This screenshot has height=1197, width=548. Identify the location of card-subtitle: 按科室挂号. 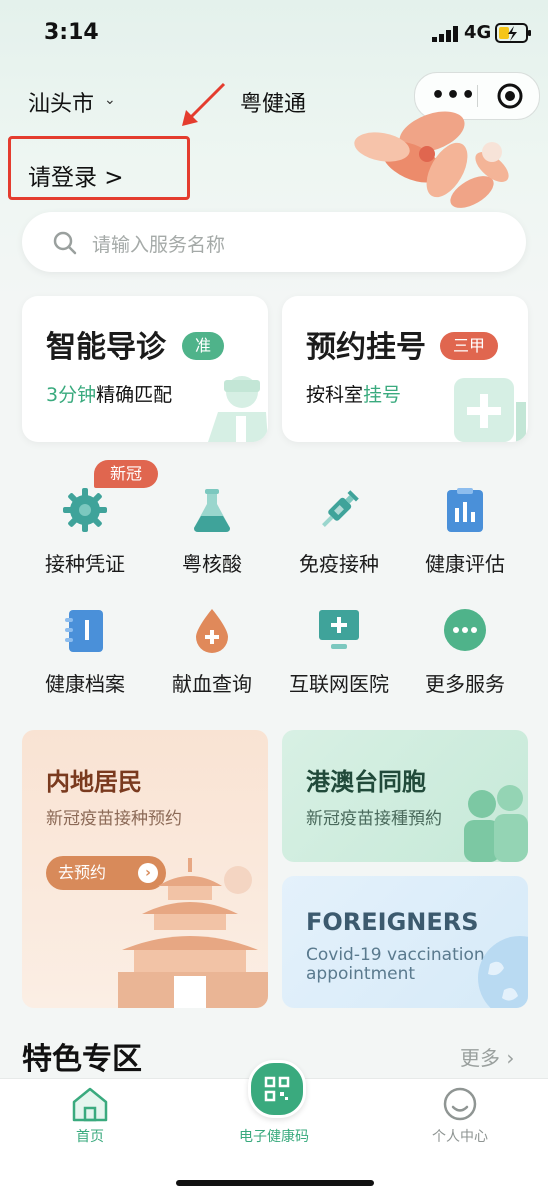
(353, 393).